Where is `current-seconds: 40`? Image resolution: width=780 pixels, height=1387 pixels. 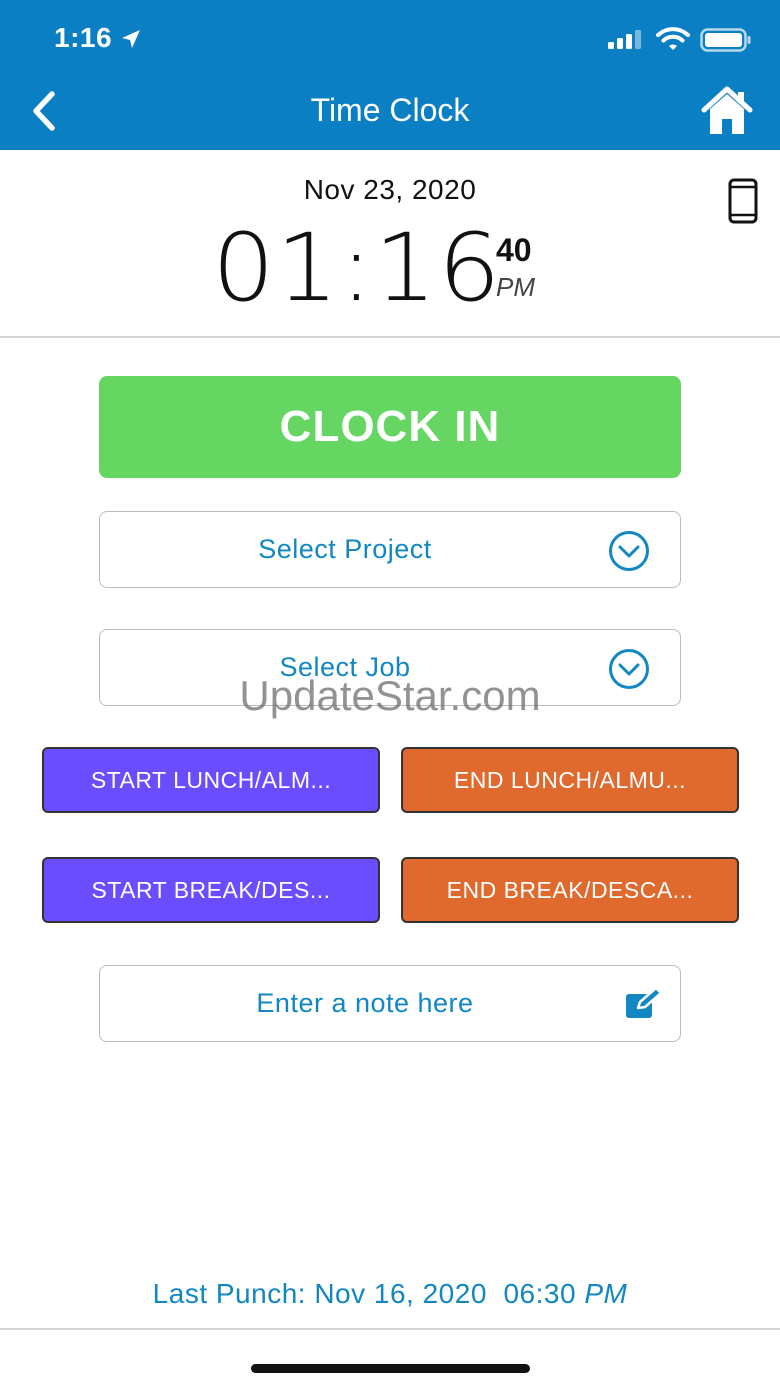 current-seconds: 40 is located at coordinates (514, 250).